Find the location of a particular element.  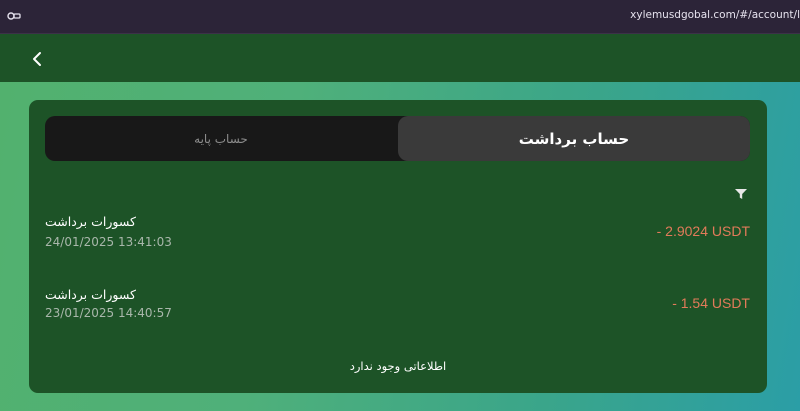

back-button is located at coordinates (37, 59).